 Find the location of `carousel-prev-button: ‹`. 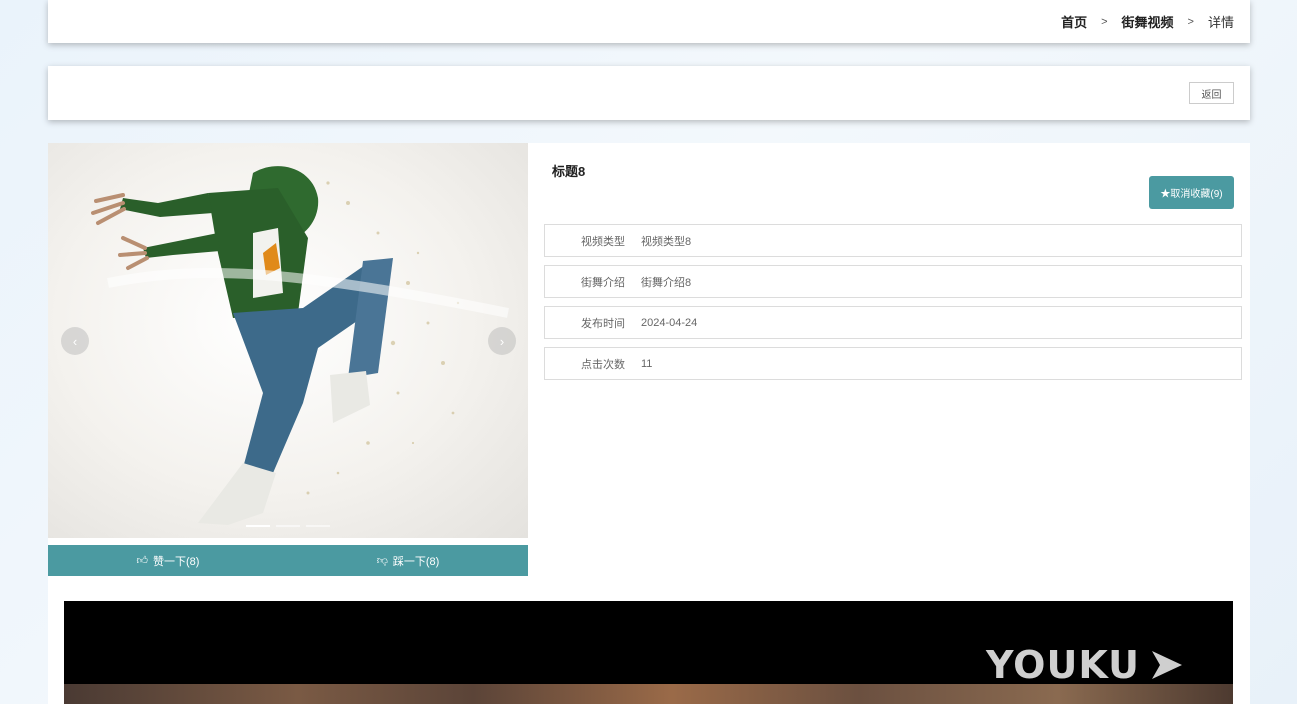

carousel-prev-button: ‹ is located at coordinates (75, 341).